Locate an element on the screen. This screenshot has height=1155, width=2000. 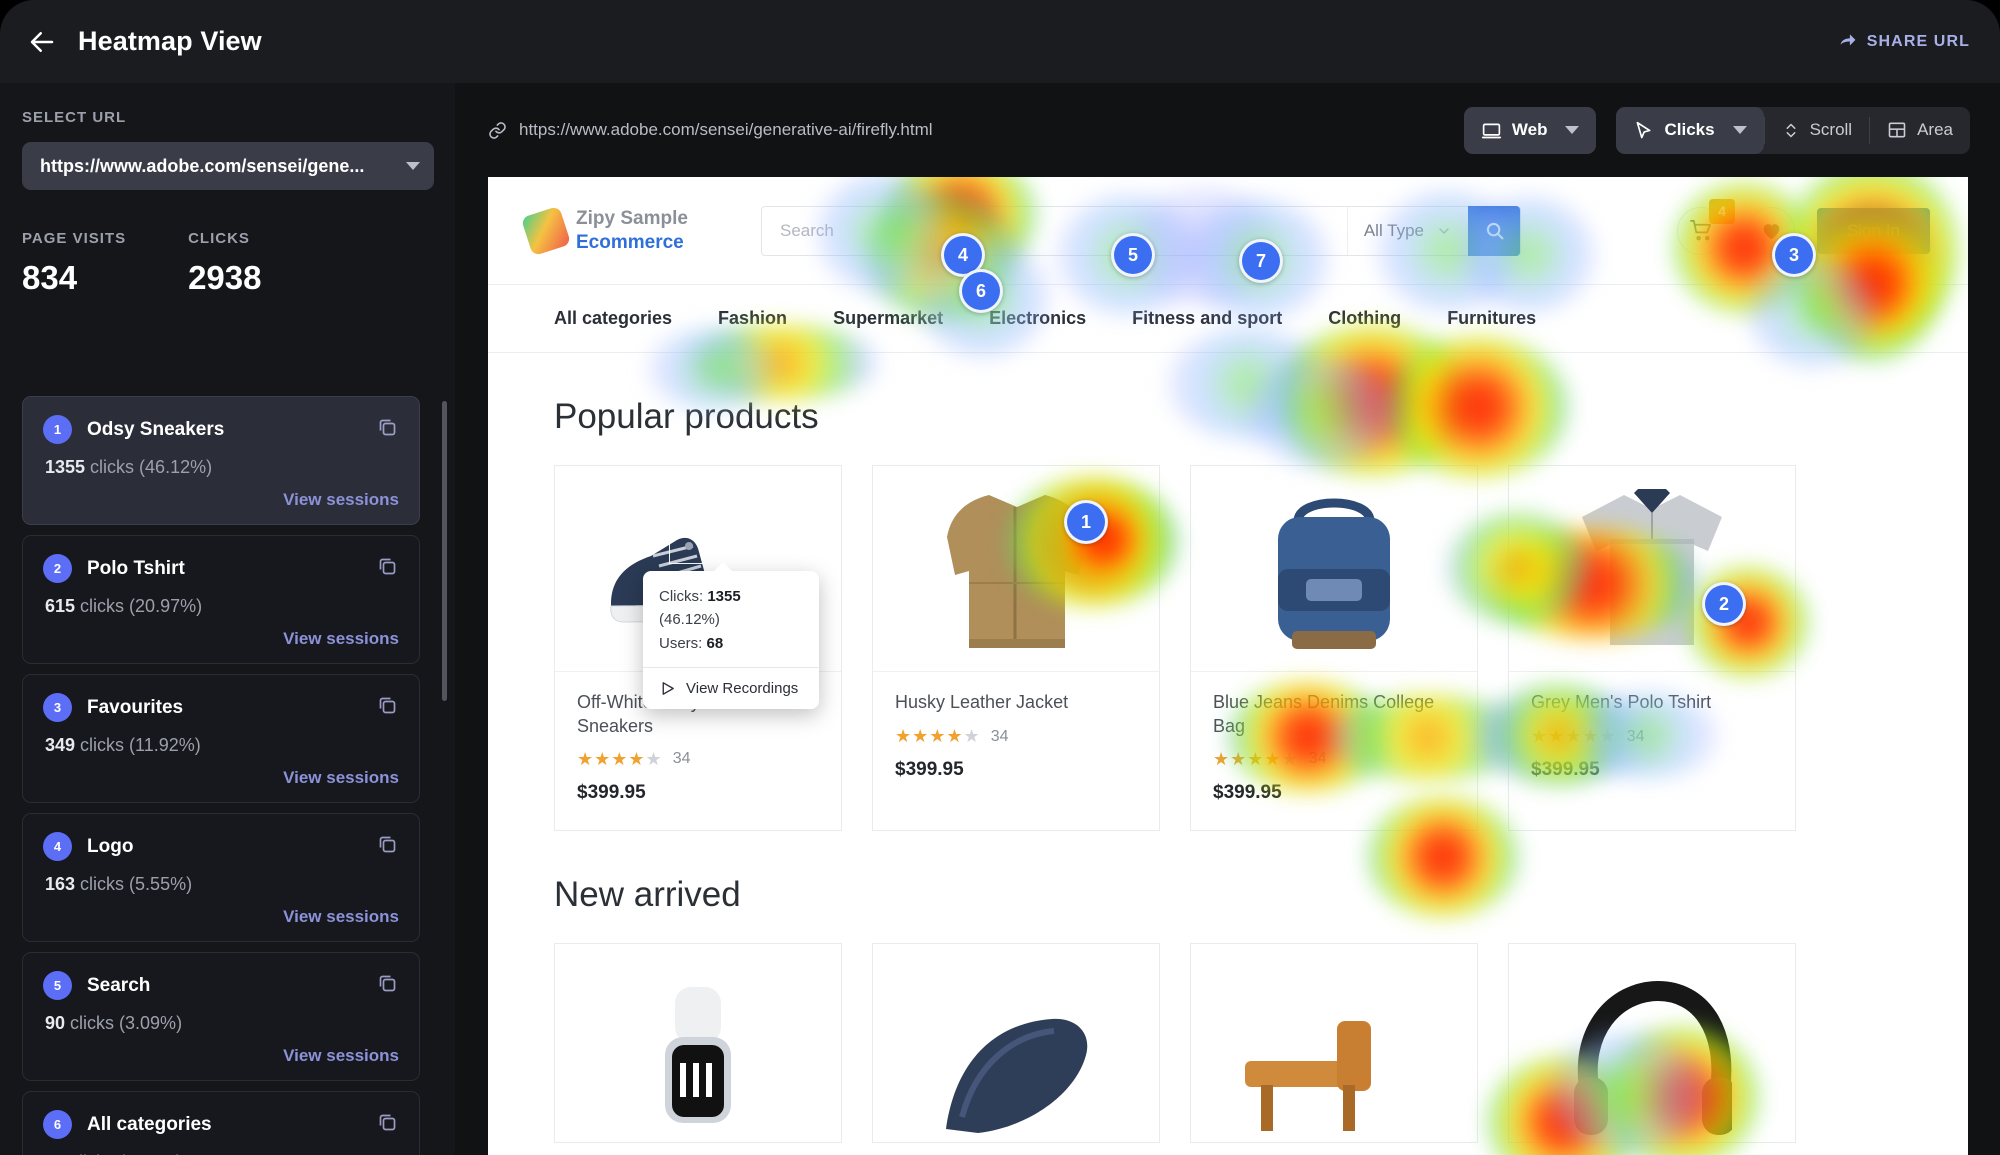
mode-area-button: Area is located at coordinates (1920, 130).